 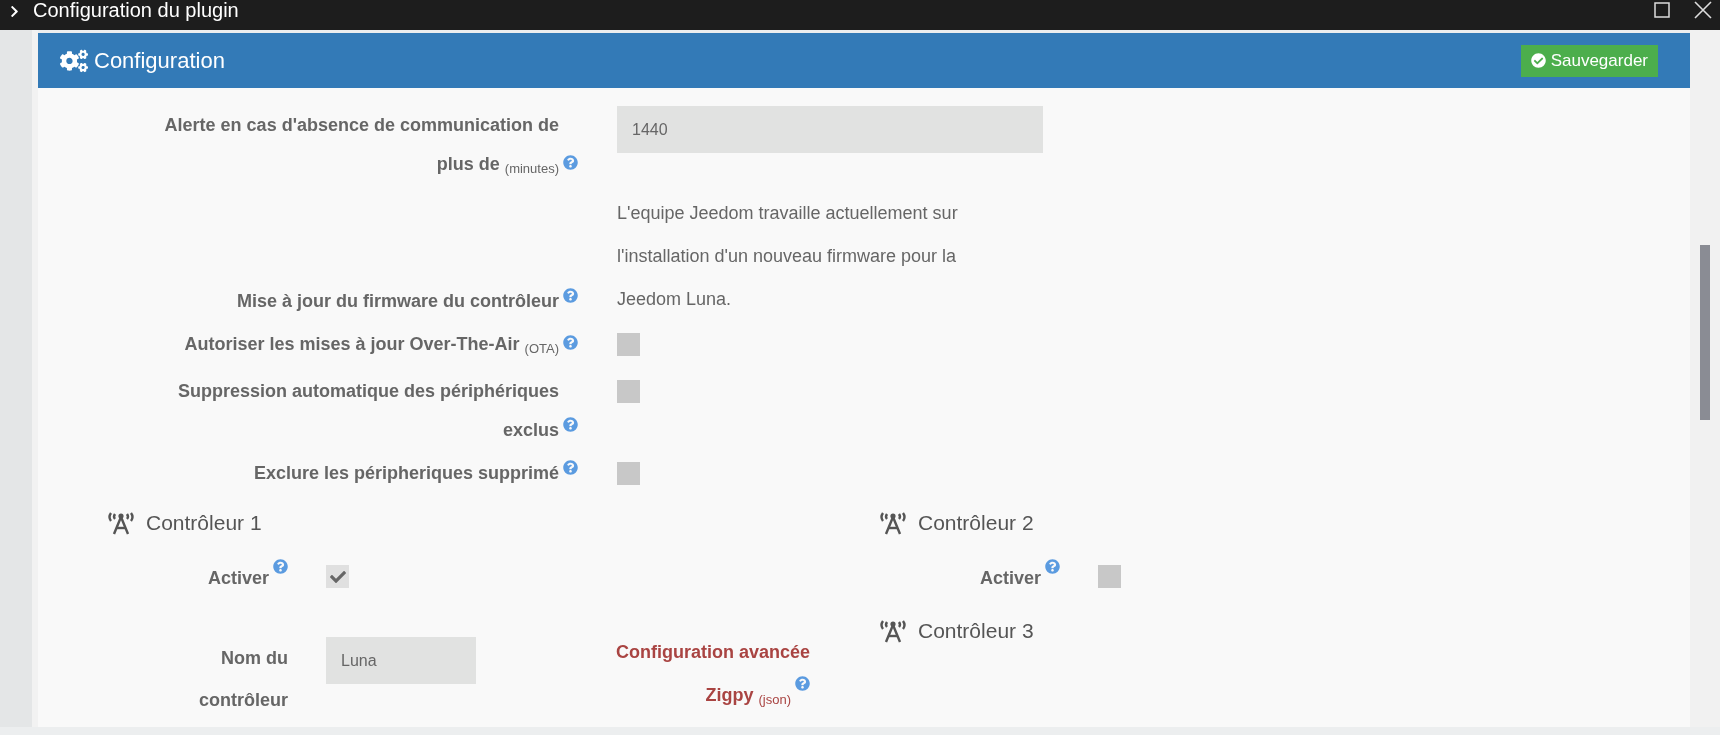 I want to click on field-label: Alerte en cas d'absence de communication de plus de $_{(minutes)}$, so click(x=361, y=146).